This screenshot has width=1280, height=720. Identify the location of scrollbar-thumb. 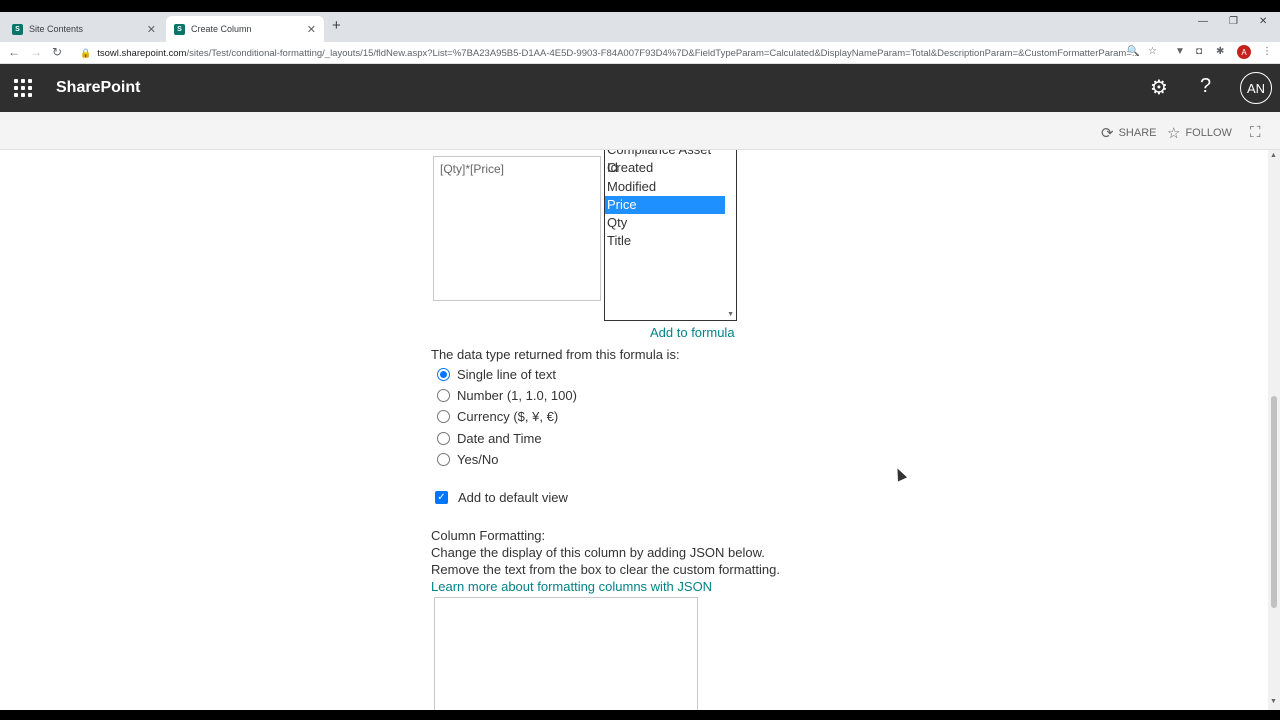
(1274, 502).